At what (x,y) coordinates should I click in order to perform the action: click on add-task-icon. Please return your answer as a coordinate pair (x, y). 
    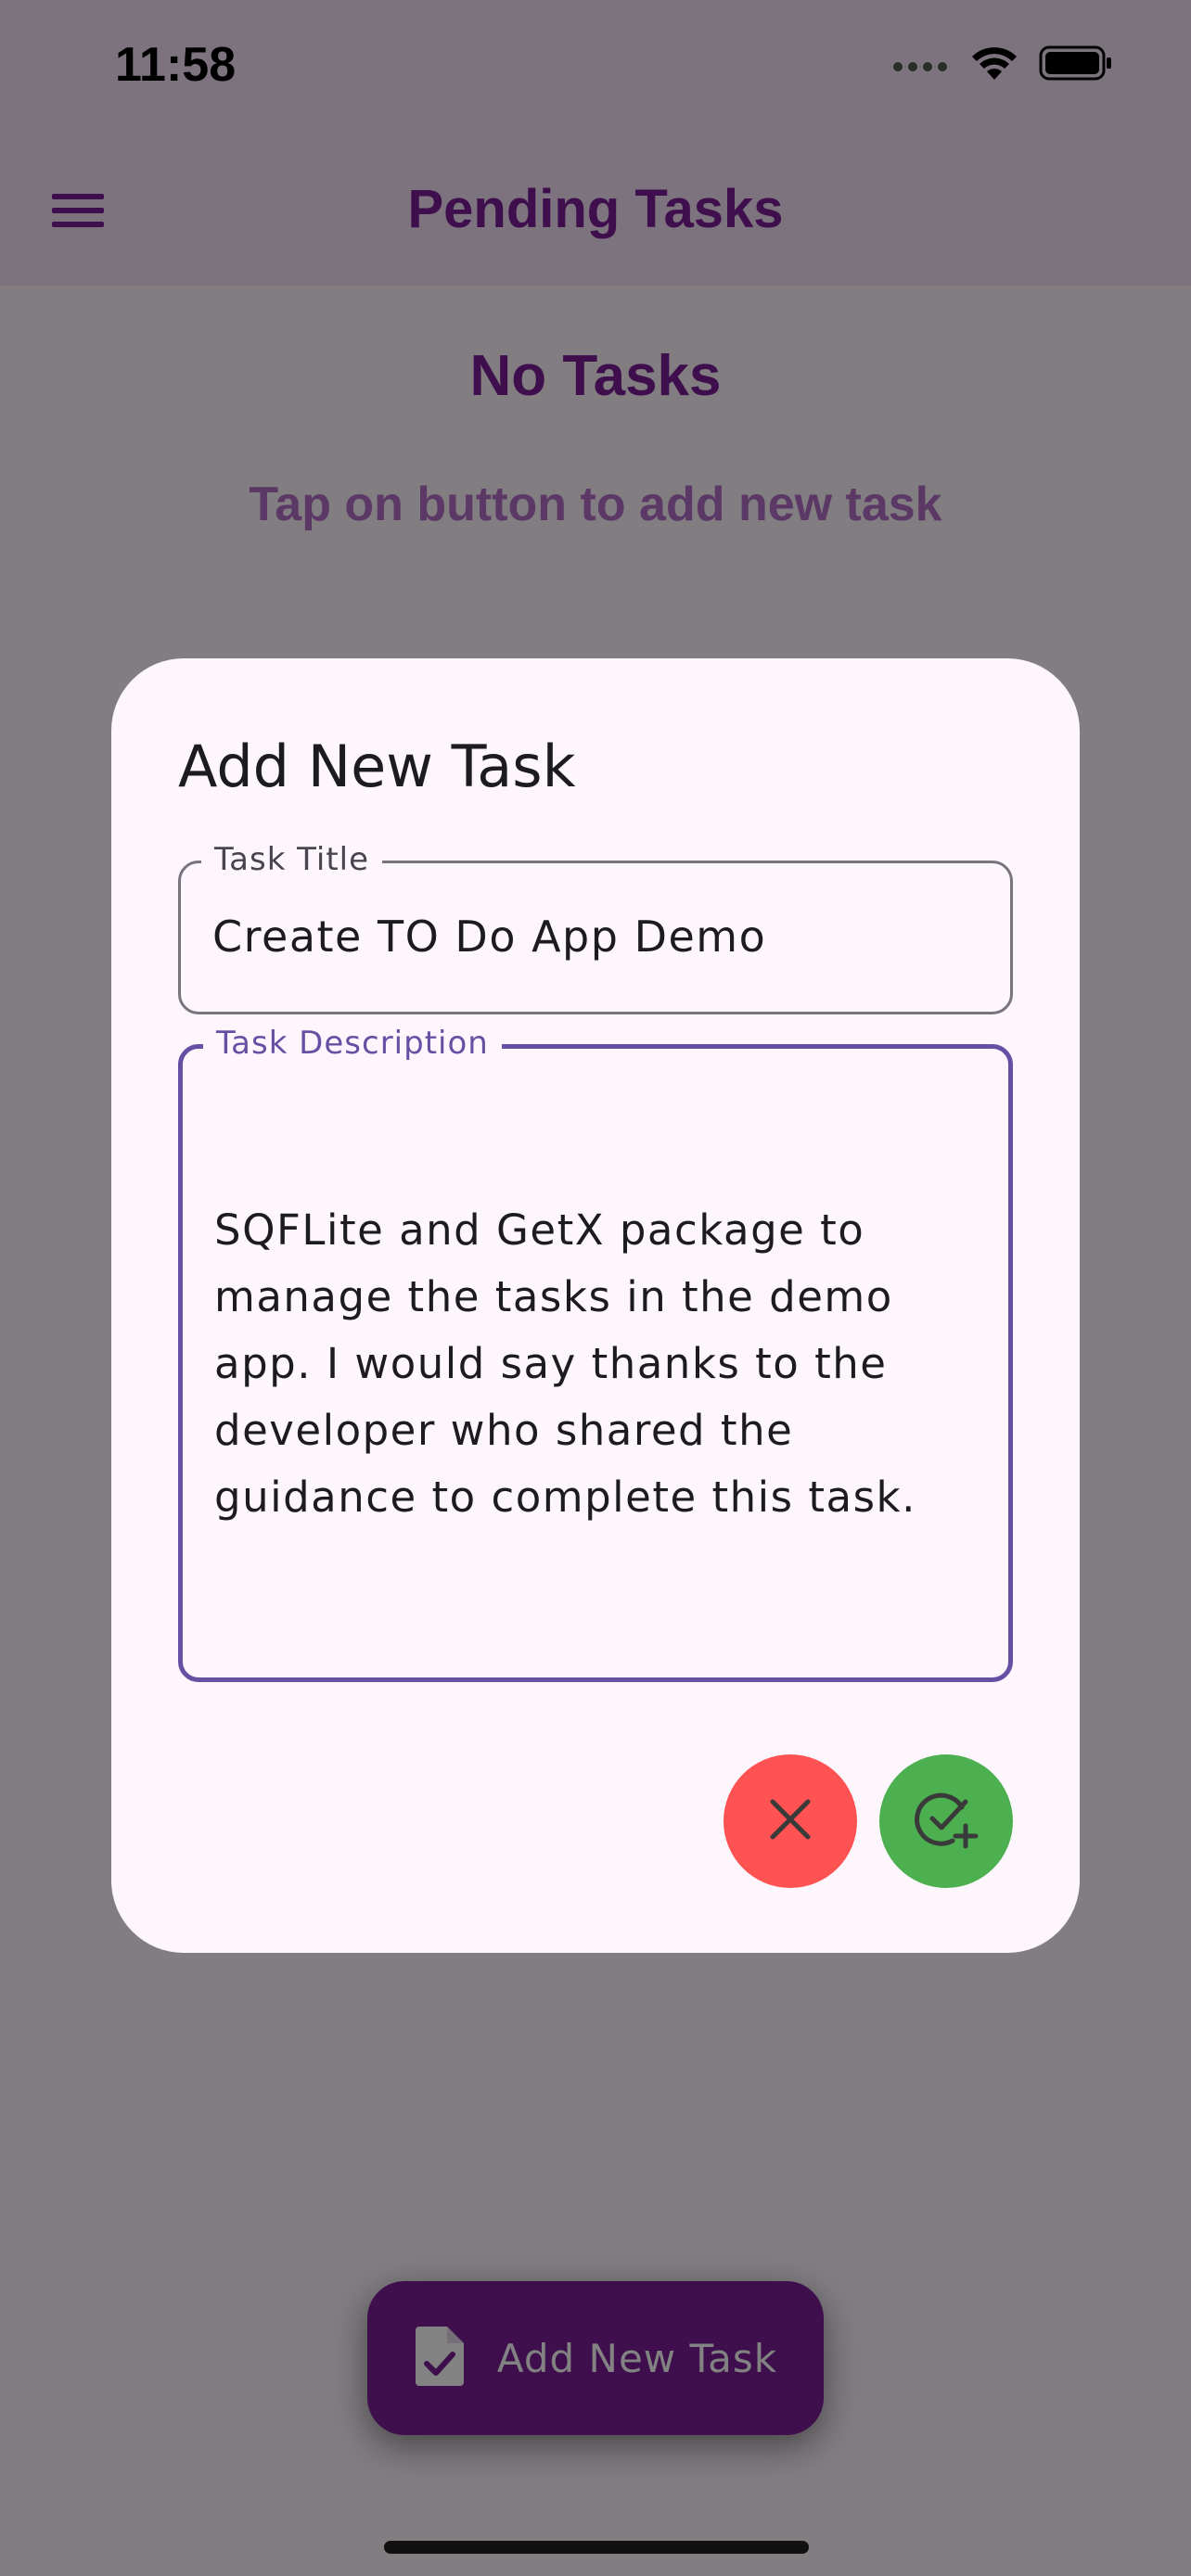
    Looking at the image, I should click on (946, 1821).